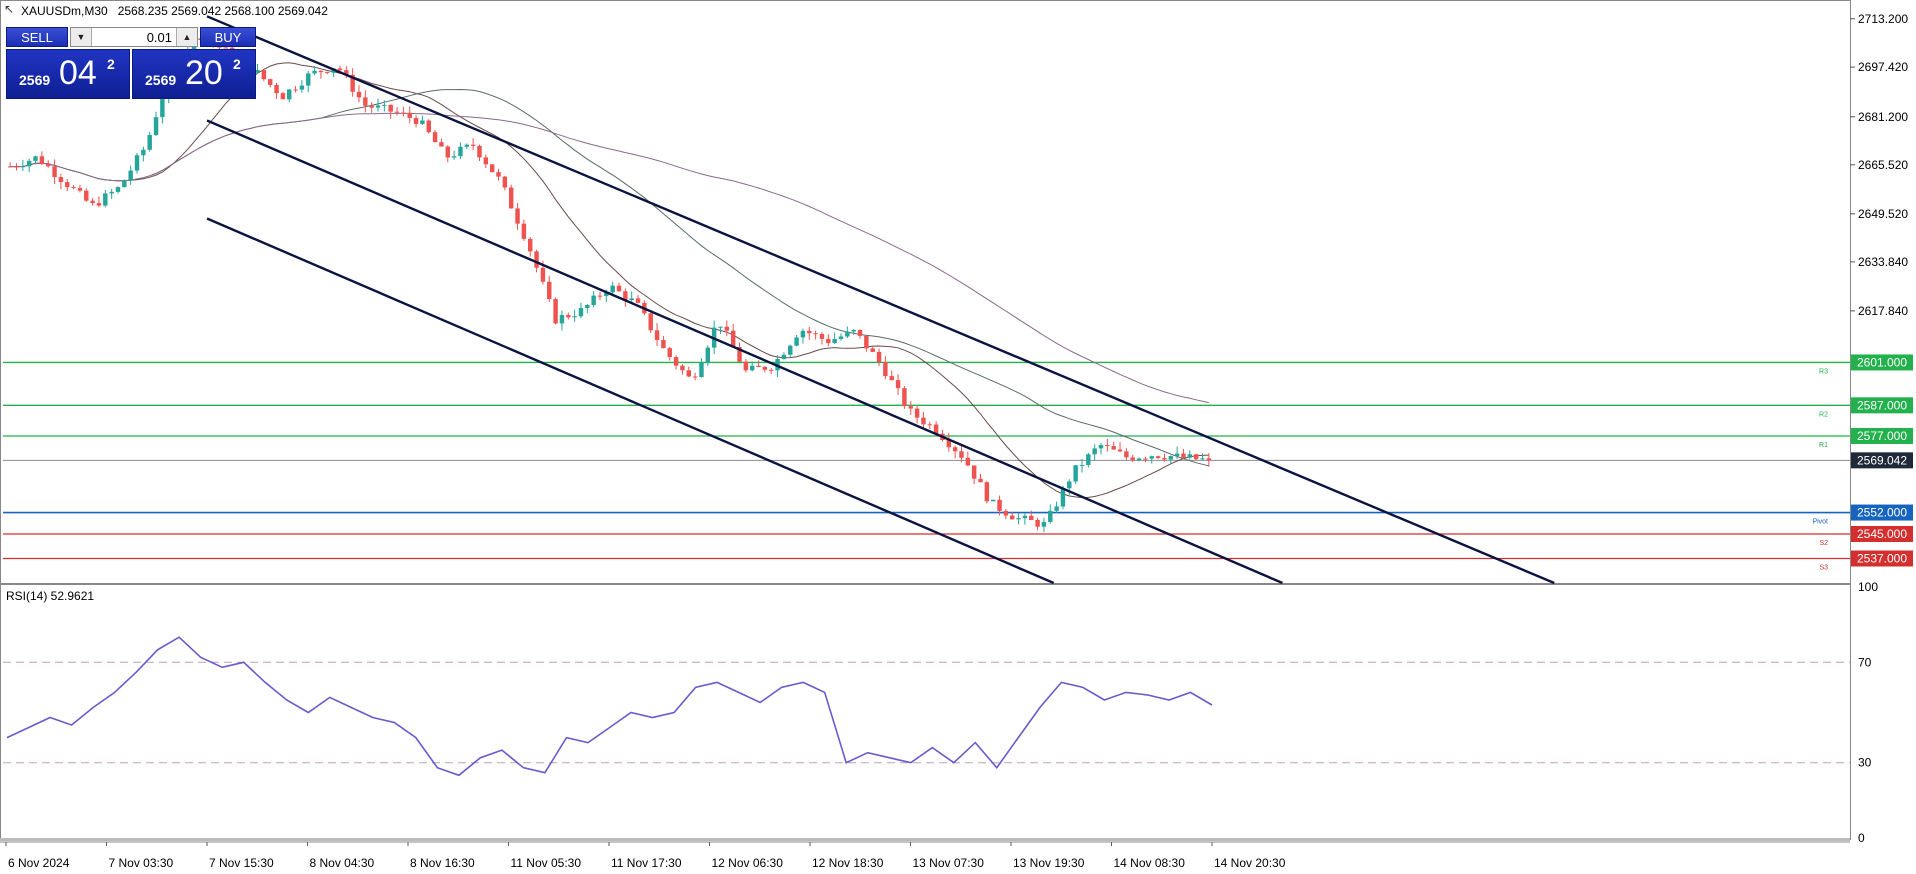 Image resolution: width=1916 pixels, height=874 pixels. What do you see at coordinates (37, 37) in the screenshot?
I see `sell-button: SELL` at bounding box center [37, 37].